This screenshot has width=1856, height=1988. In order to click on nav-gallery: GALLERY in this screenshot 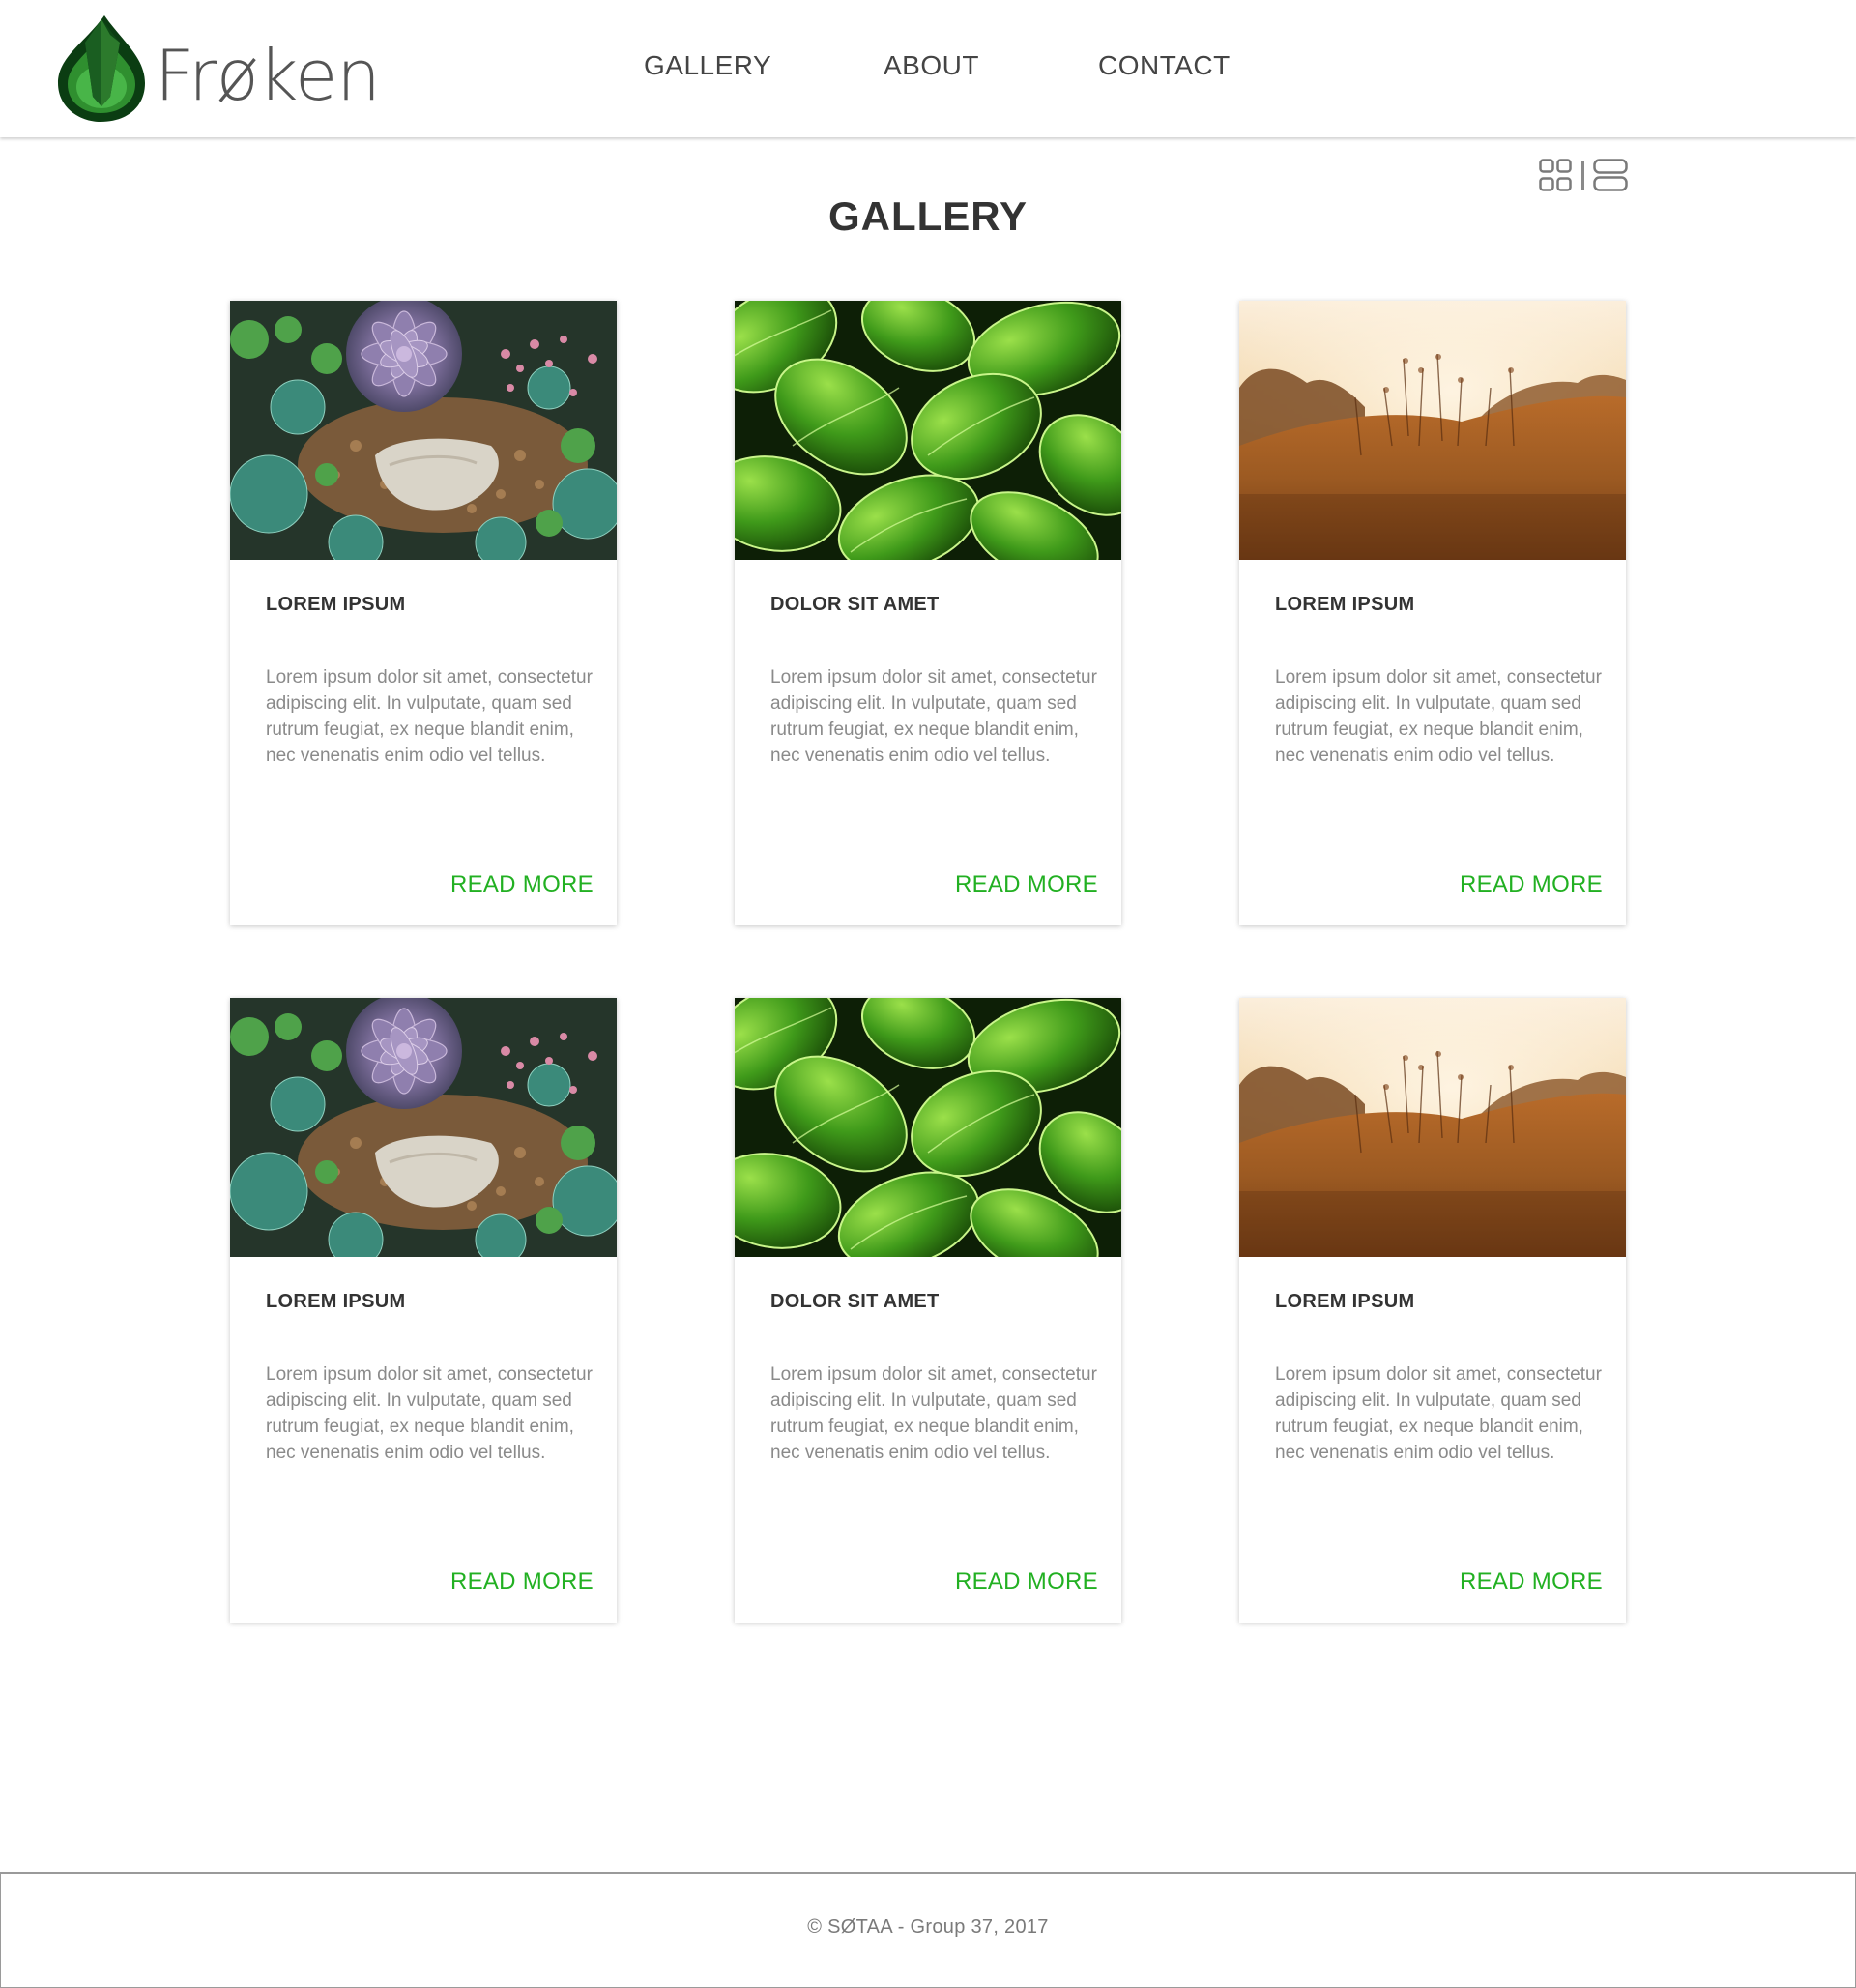, I will do `click(708, 65)`.